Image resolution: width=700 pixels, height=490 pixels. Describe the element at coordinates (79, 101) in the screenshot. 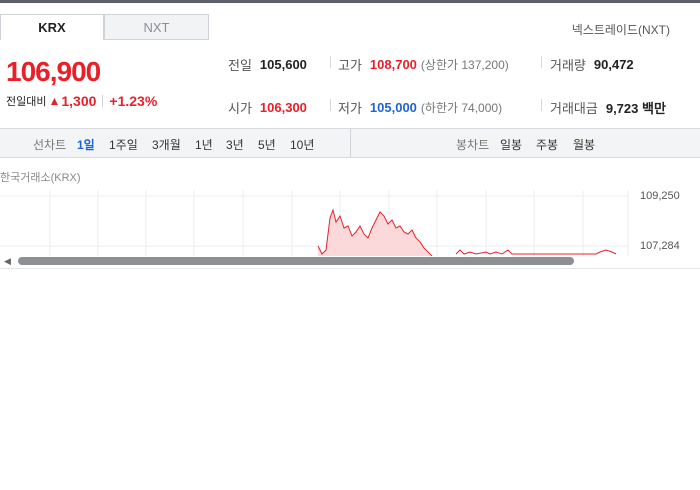

I see `change-value: 1,300` at that location.